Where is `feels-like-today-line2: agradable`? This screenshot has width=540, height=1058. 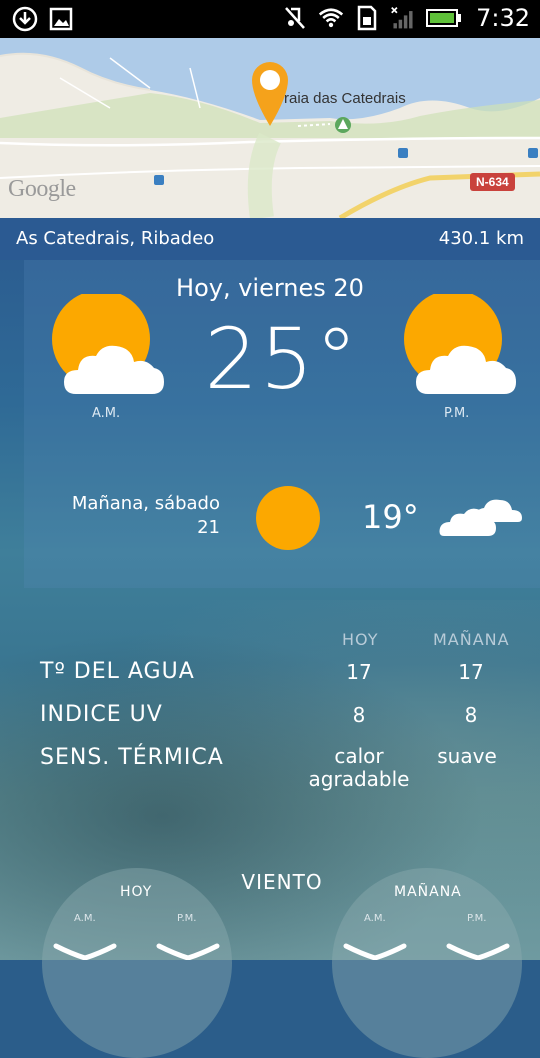 feels-like-today-line2: agradable is located at coordinates (359, 779).